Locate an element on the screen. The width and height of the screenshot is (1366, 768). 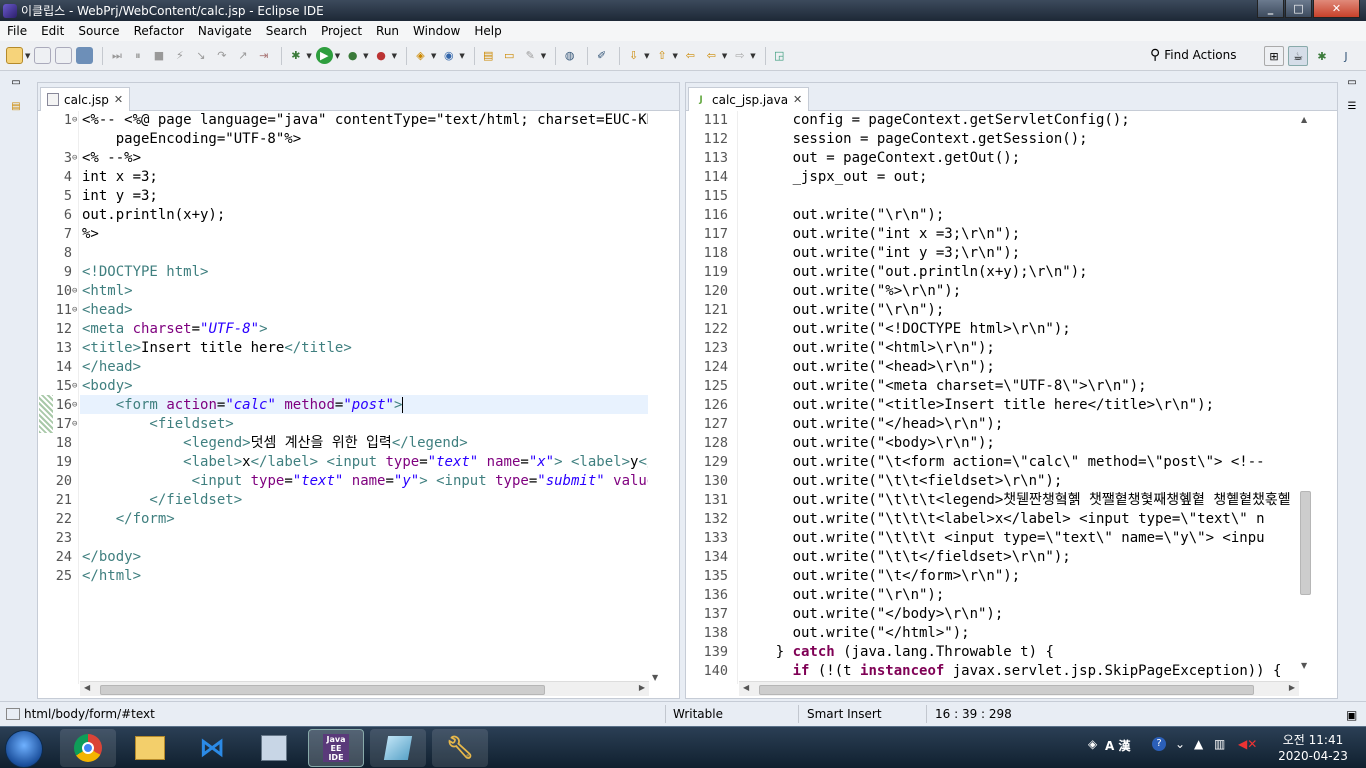
menu-refactor: Refactor is located at coordinates (159, 31).